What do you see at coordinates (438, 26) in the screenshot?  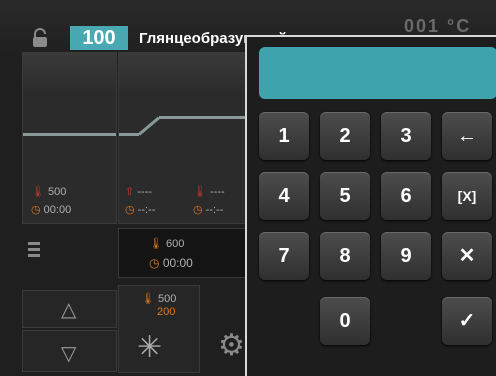 I see `status-readout: 001 °C` at bounding box center [438, 26].